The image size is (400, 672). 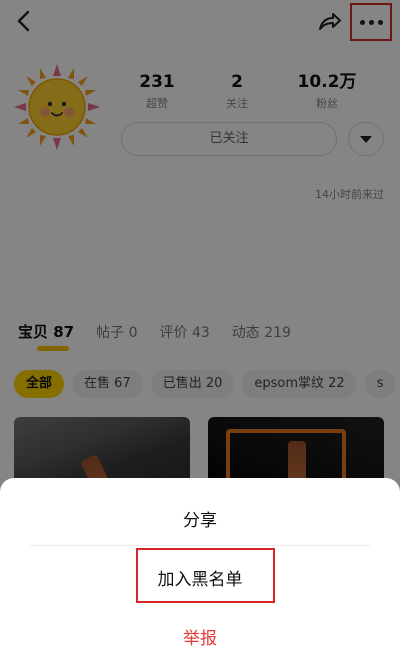 What do you see at coordinates (205, 575) in the screenshot?
I see `highlight-box` at bounding box center [205, 575].